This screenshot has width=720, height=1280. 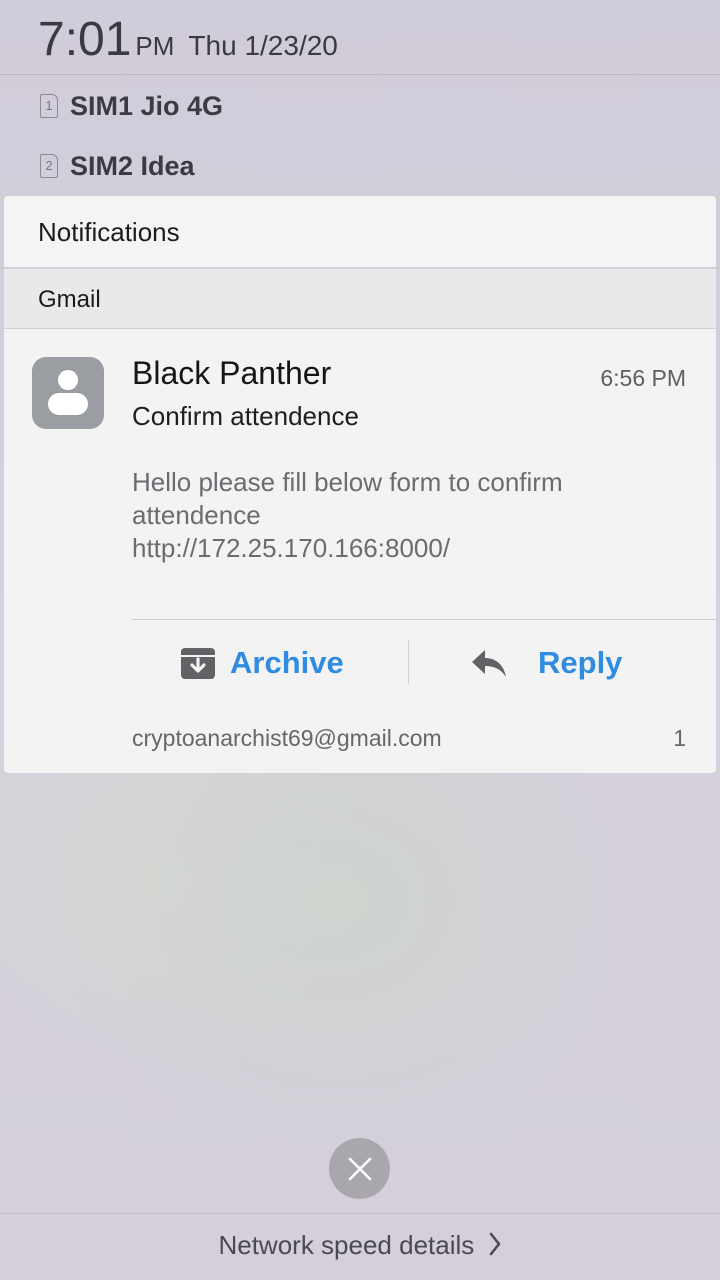 I want to click on reply-icon, so click(x=489, y=663).